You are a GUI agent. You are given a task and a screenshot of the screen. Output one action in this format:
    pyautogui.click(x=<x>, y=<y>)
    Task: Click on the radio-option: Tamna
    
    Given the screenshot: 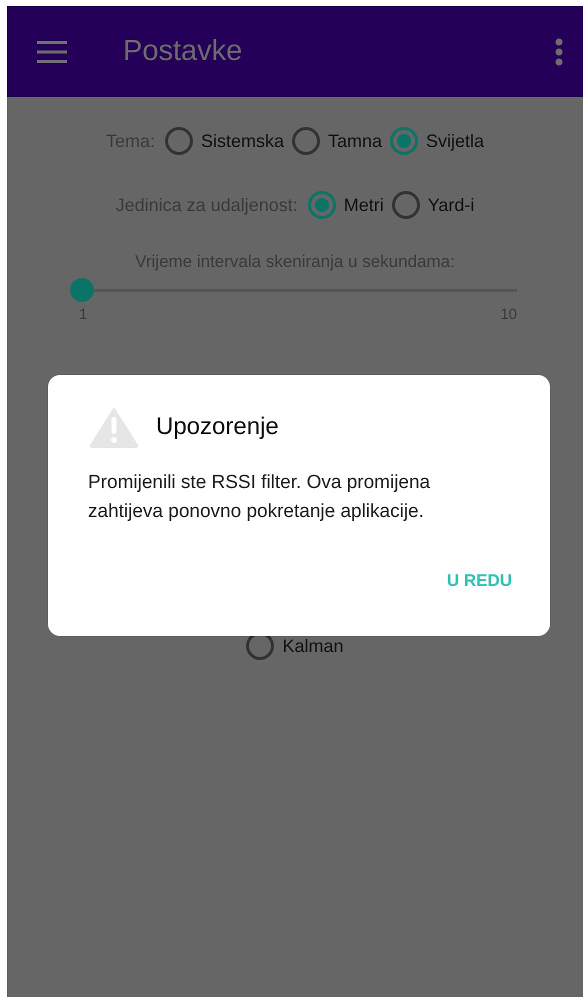 What is the action you would take?
    pyautogui.click(x=337, y=141)
    